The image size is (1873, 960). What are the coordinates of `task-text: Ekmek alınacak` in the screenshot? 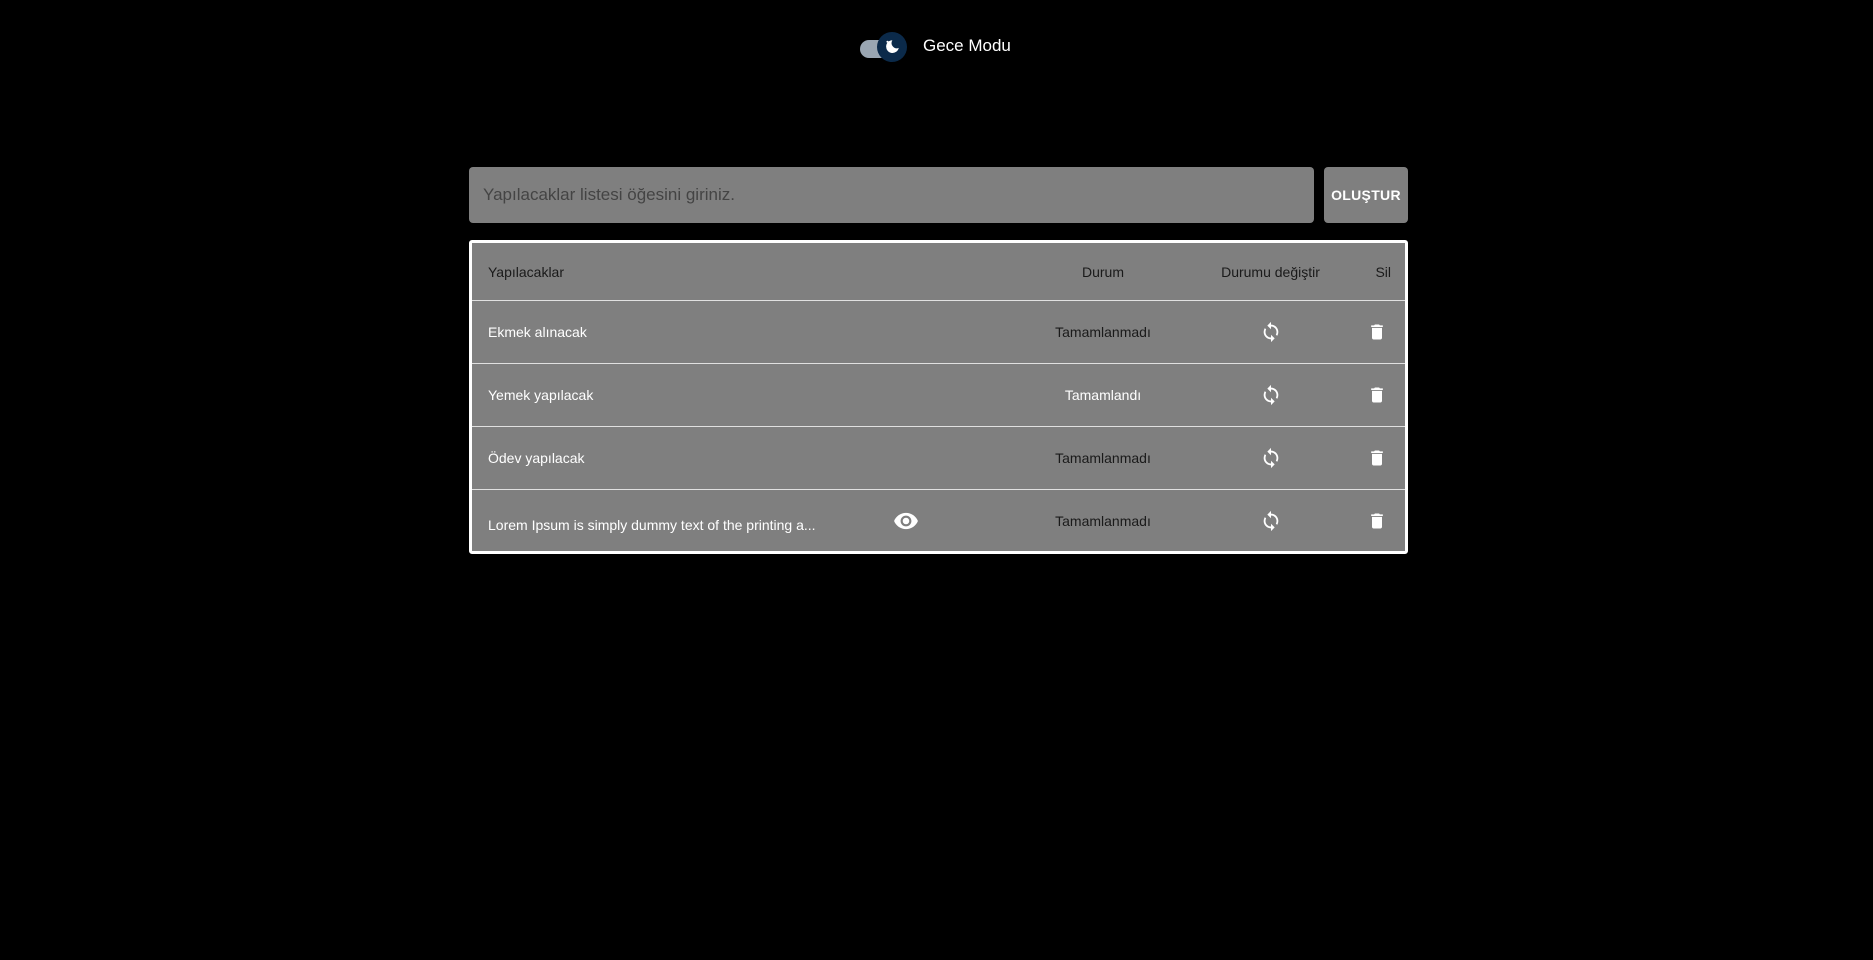 It's located at (537, 332).